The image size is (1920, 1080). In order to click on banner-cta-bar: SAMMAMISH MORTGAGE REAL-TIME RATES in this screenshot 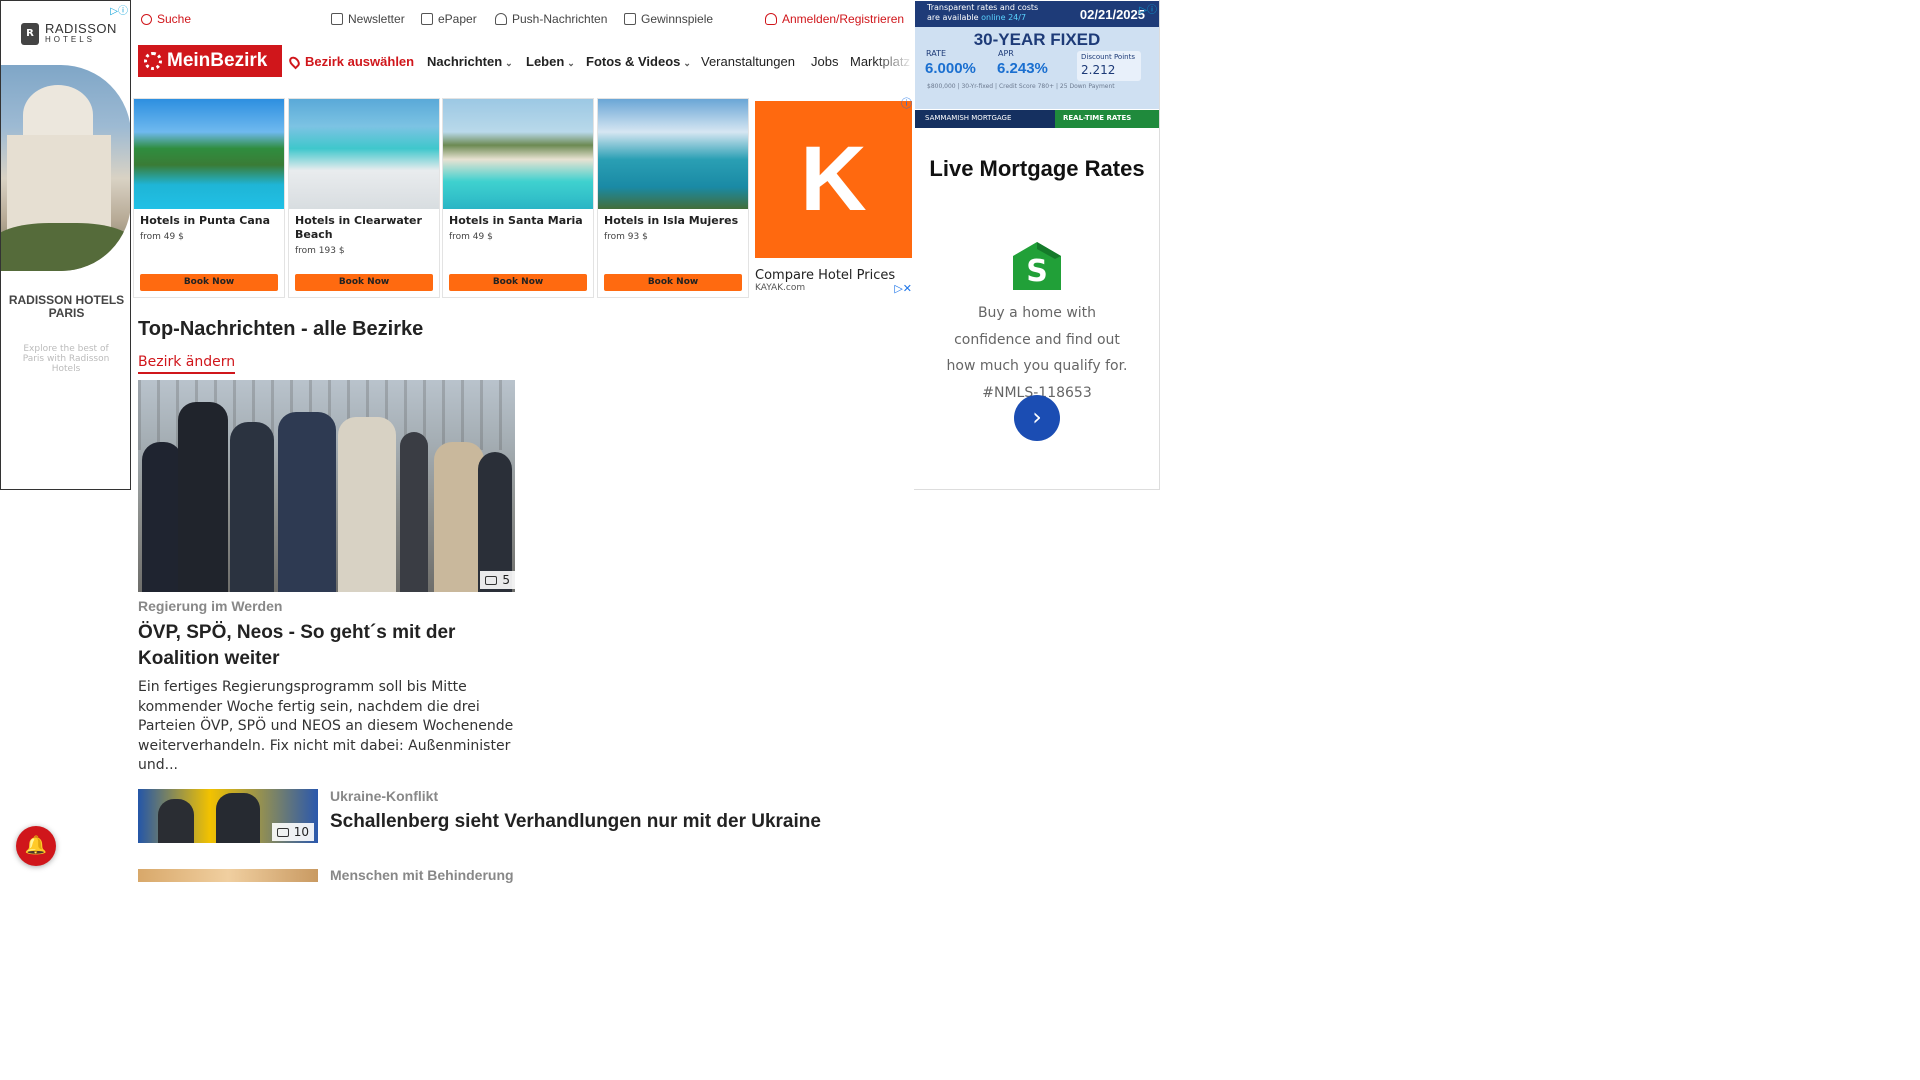, I will do `click(1037, 119)`.